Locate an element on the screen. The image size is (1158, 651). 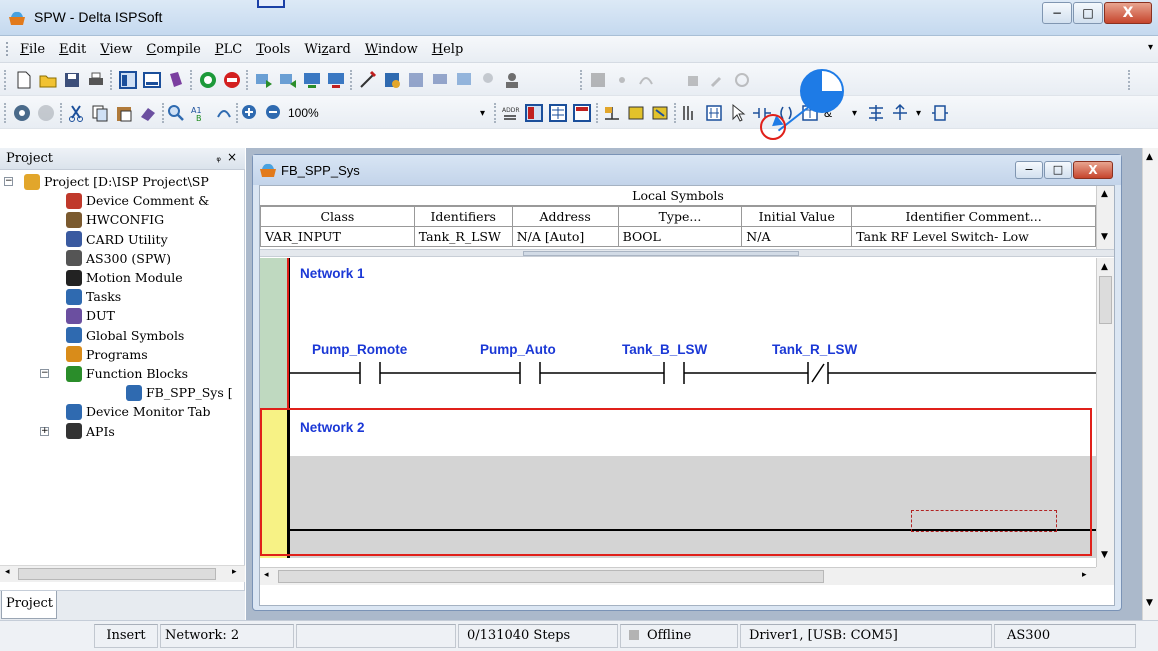
menu-item-help: Help is located at coordinates (448, 49).